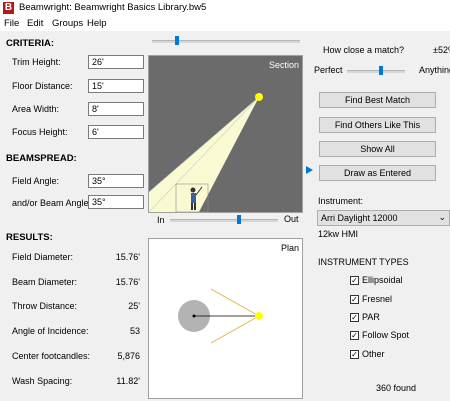 Image resolution: width=450 pixels, height=401 pixels. I want to click on result-value: 53, so click(134, 331).